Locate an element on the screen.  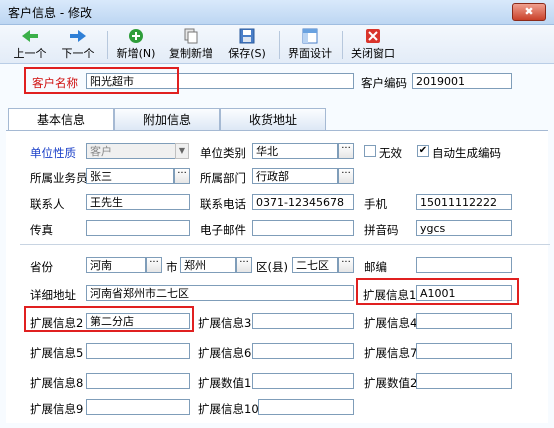
next-button: 下一个 is located at coordinates (78, 44).